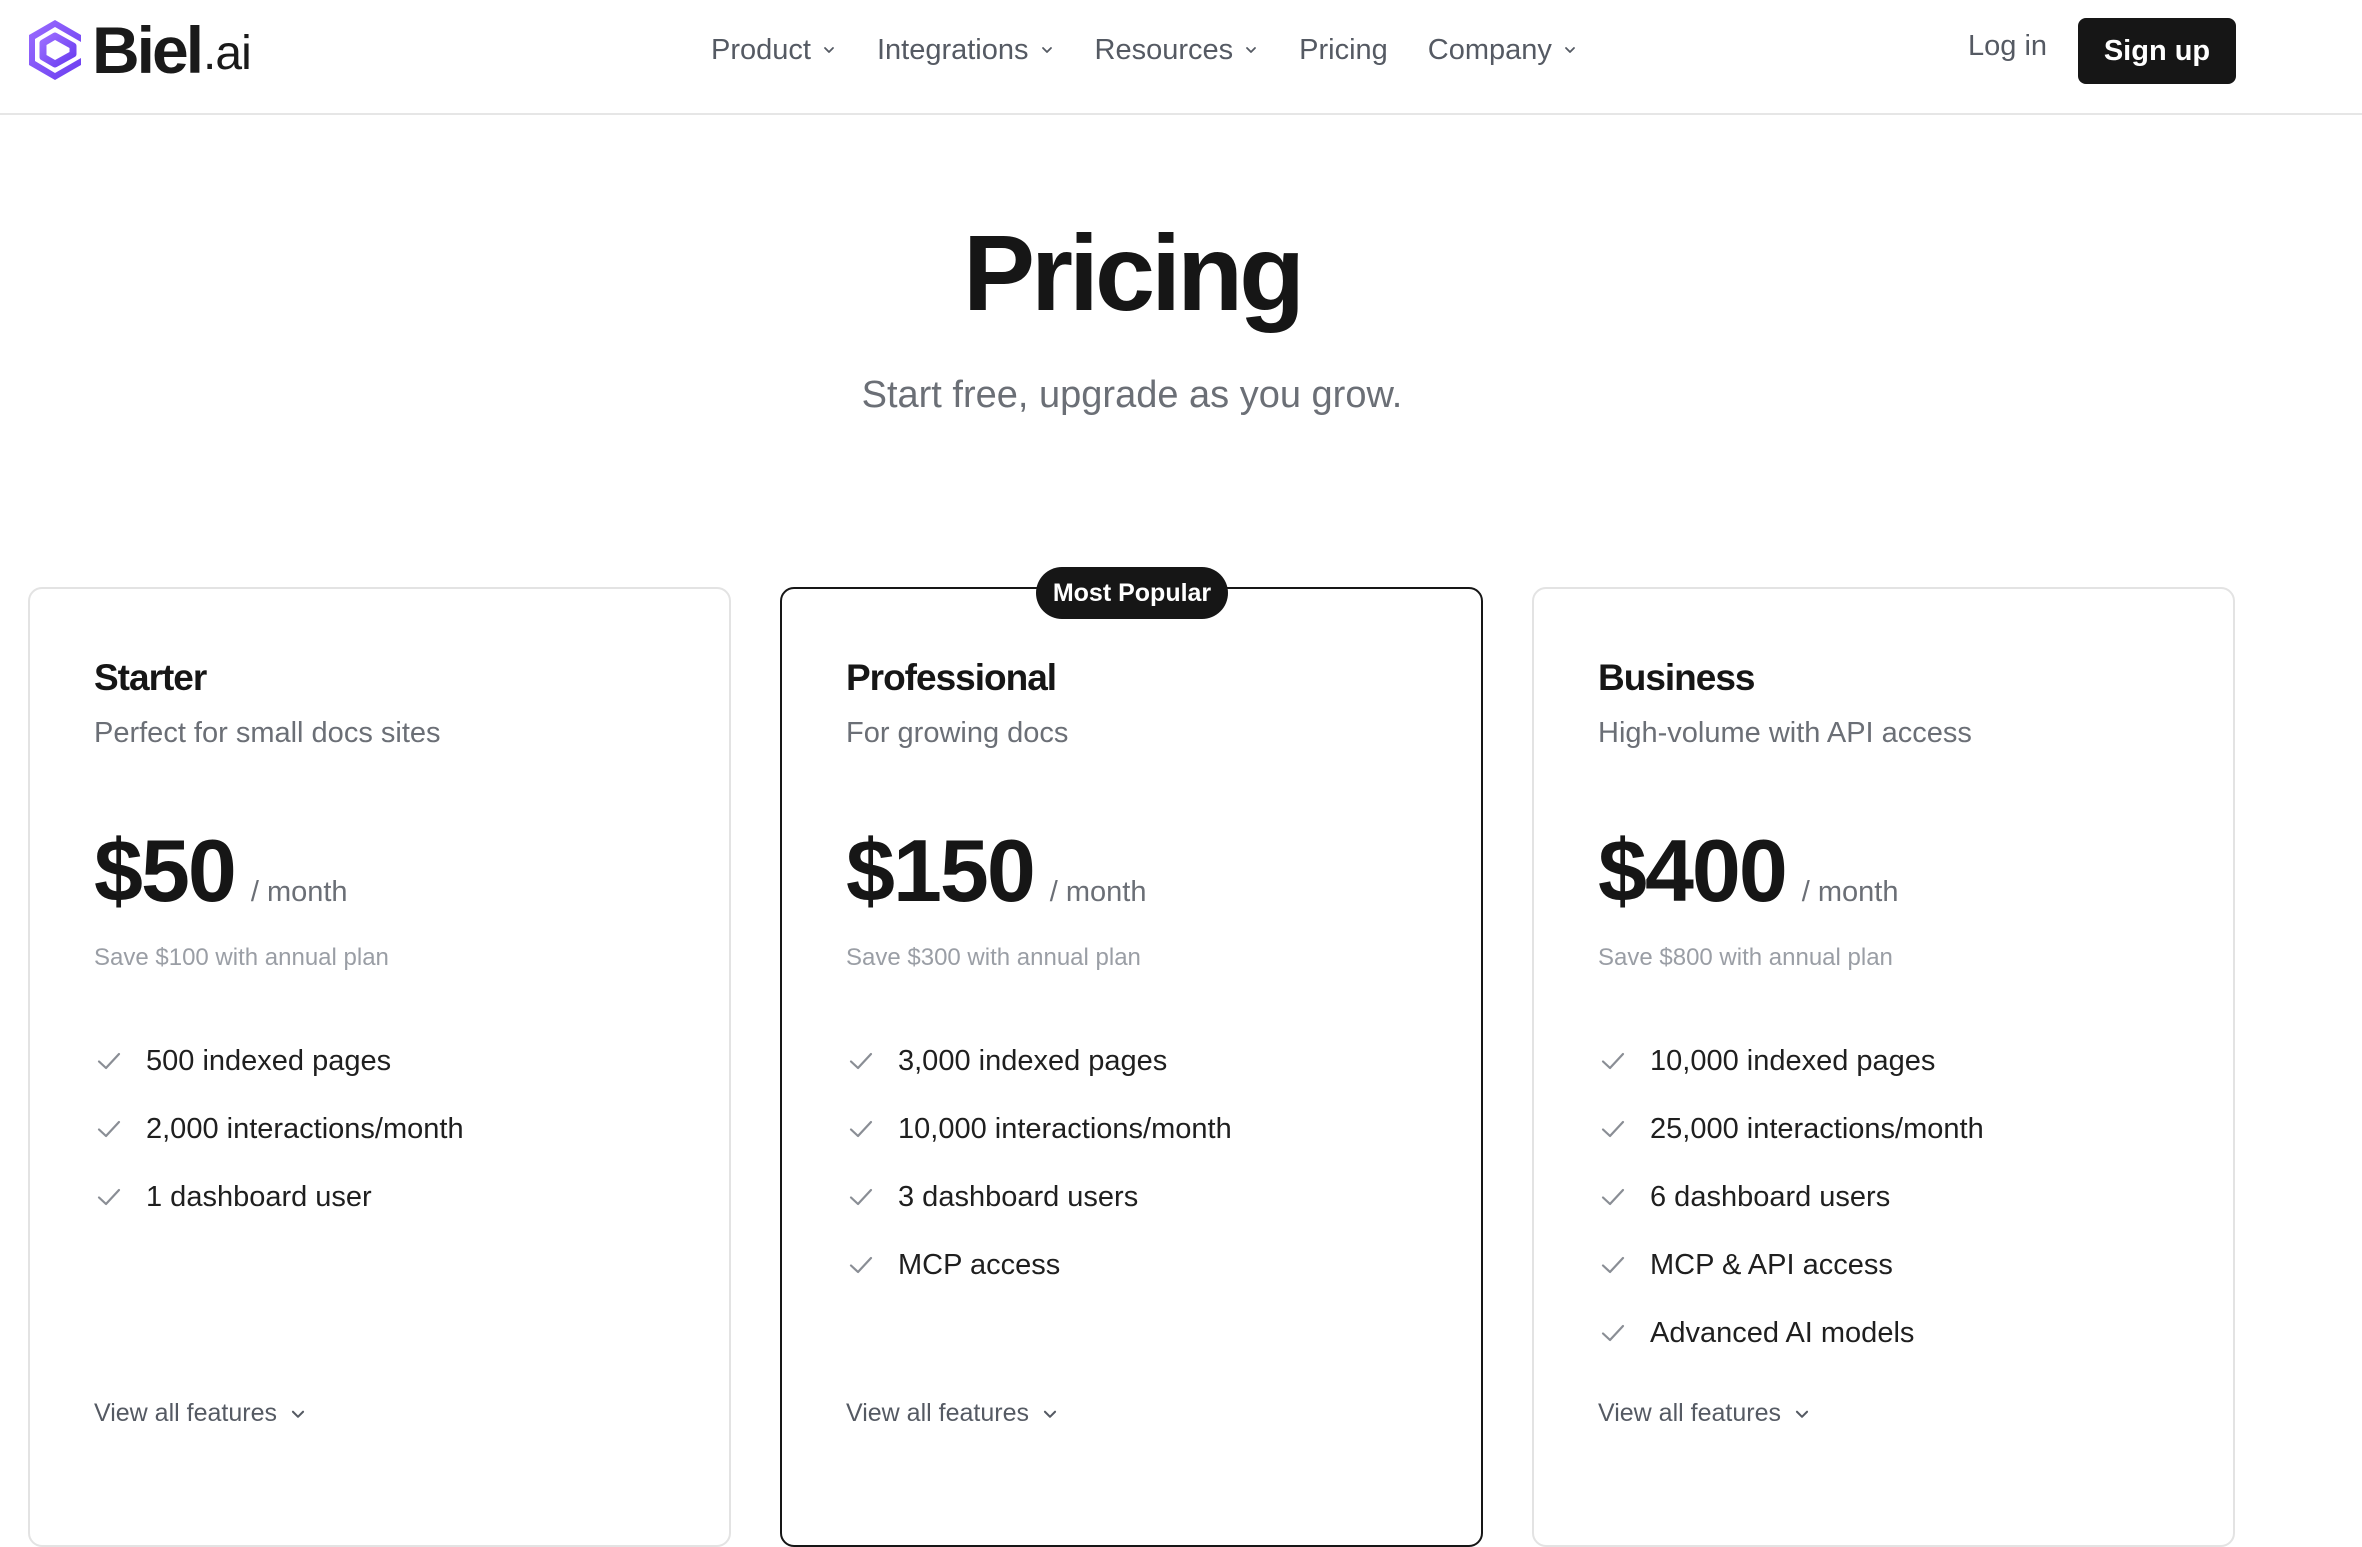  I want to click on feature-item: 3,000 indexed pages, so click(1039, 1061).